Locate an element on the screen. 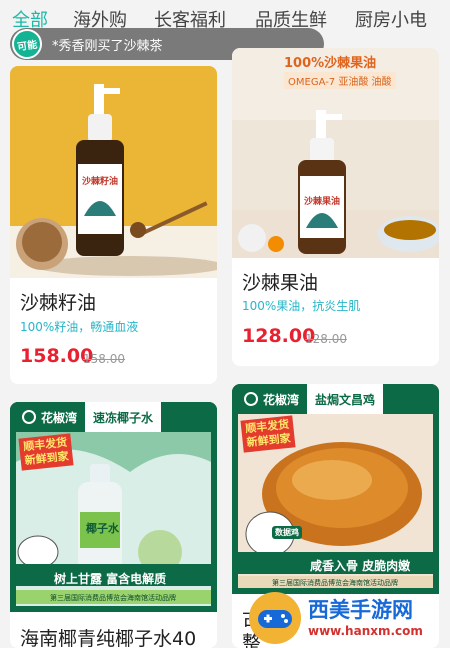 The width and height of the screenshot is (450, 648). product-subtitle: 100%果油，抗炎生肌 is located at coordinates (301, 306).